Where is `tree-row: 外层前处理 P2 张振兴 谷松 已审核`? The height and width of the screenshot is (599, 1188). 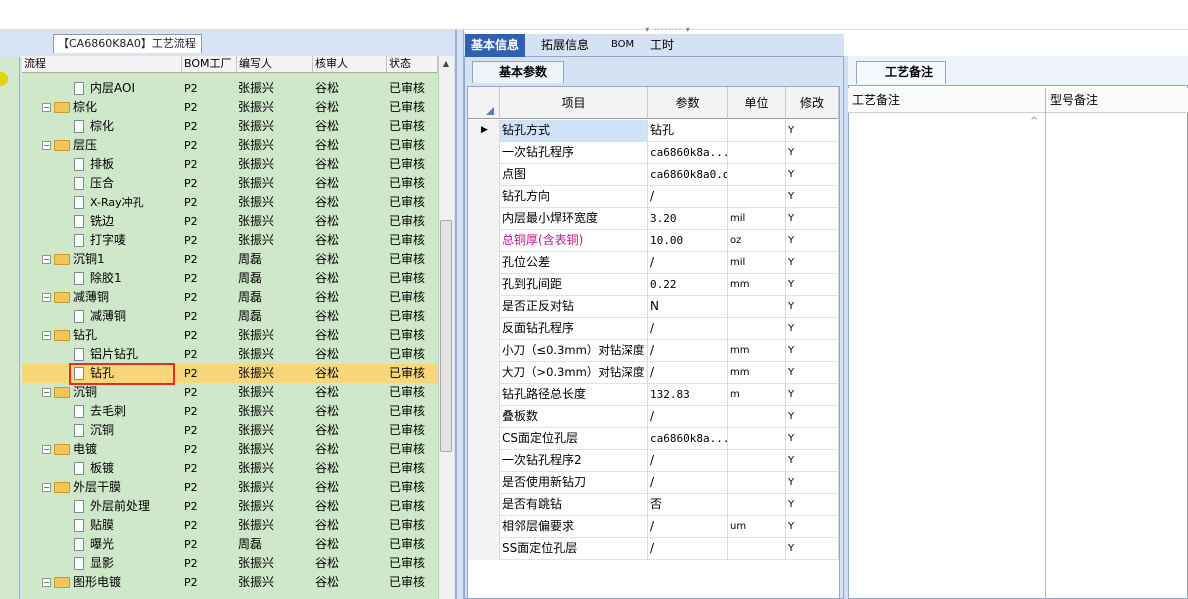
tree-row: 外层前处理 P2 张振兴 谷松 已审核 is located at coordinates (230, 506).